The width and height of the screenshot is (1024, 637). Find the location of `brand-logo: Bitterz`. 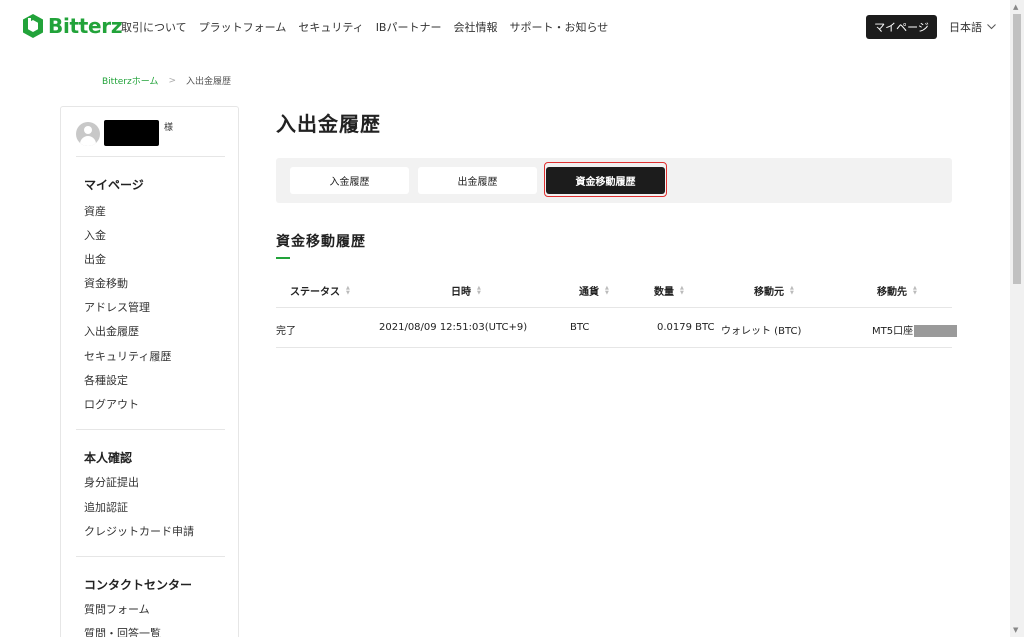

brand-logo: Bitterz is located at coordinates (72, 26).